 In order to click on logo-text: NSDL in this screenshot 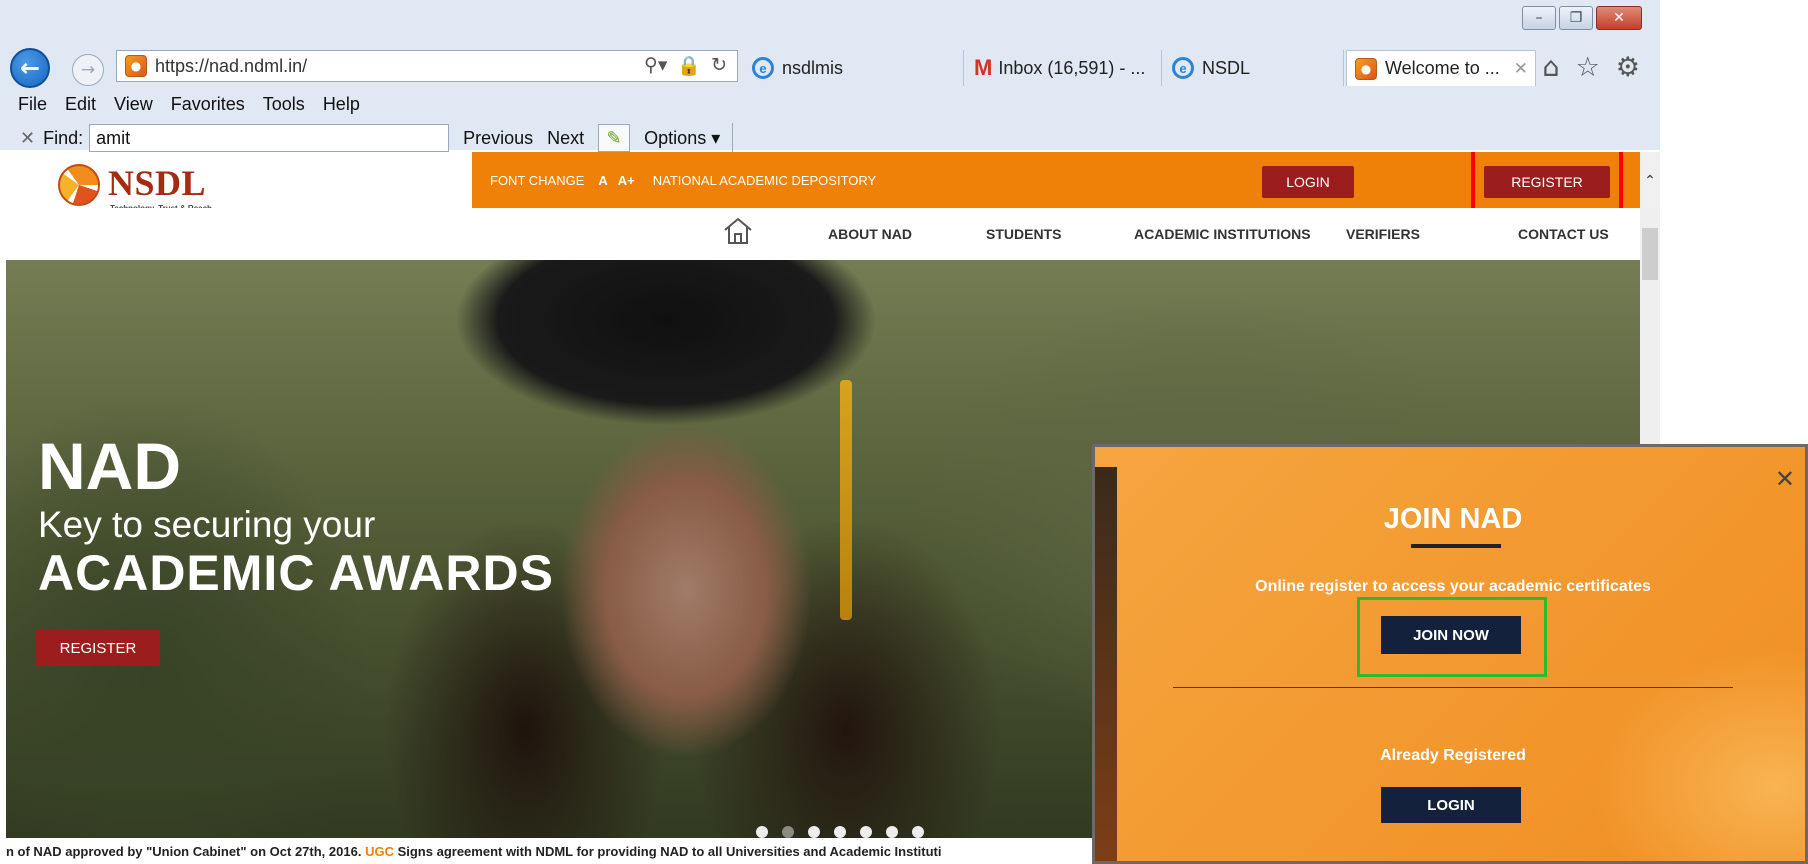, I will do `click(157, 183)`.